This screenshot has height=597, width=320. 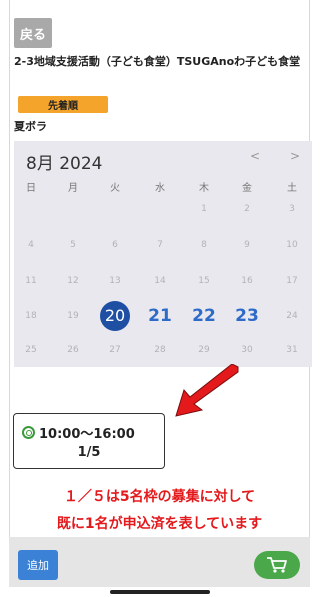 What do you see at coordinates (115, 350) in the screenshot?
I see `calendar-day: 27` at bounding box center [115, 350].